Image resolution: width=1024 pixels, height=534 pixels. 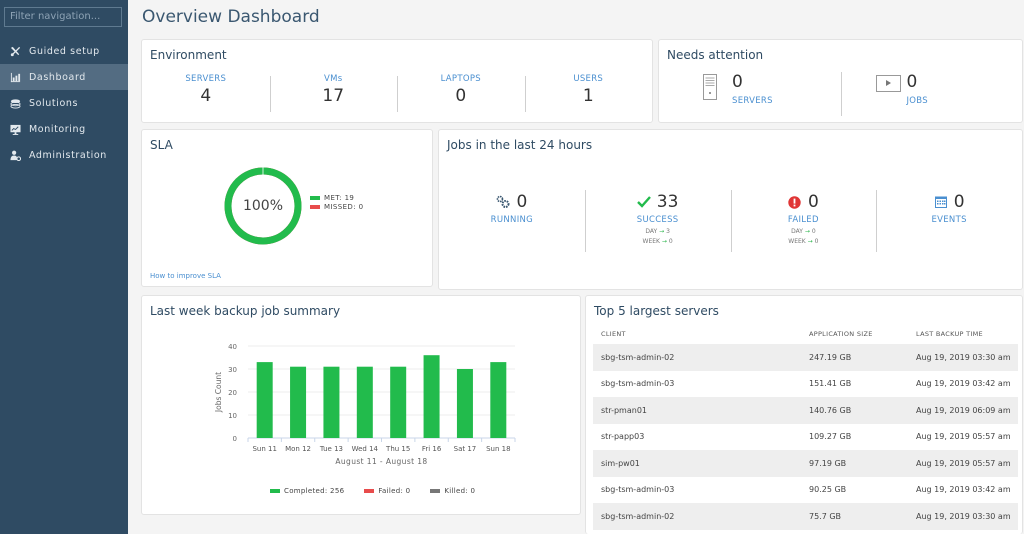 I want to click on running-label: RUNNING, so click(x=512, y=220).